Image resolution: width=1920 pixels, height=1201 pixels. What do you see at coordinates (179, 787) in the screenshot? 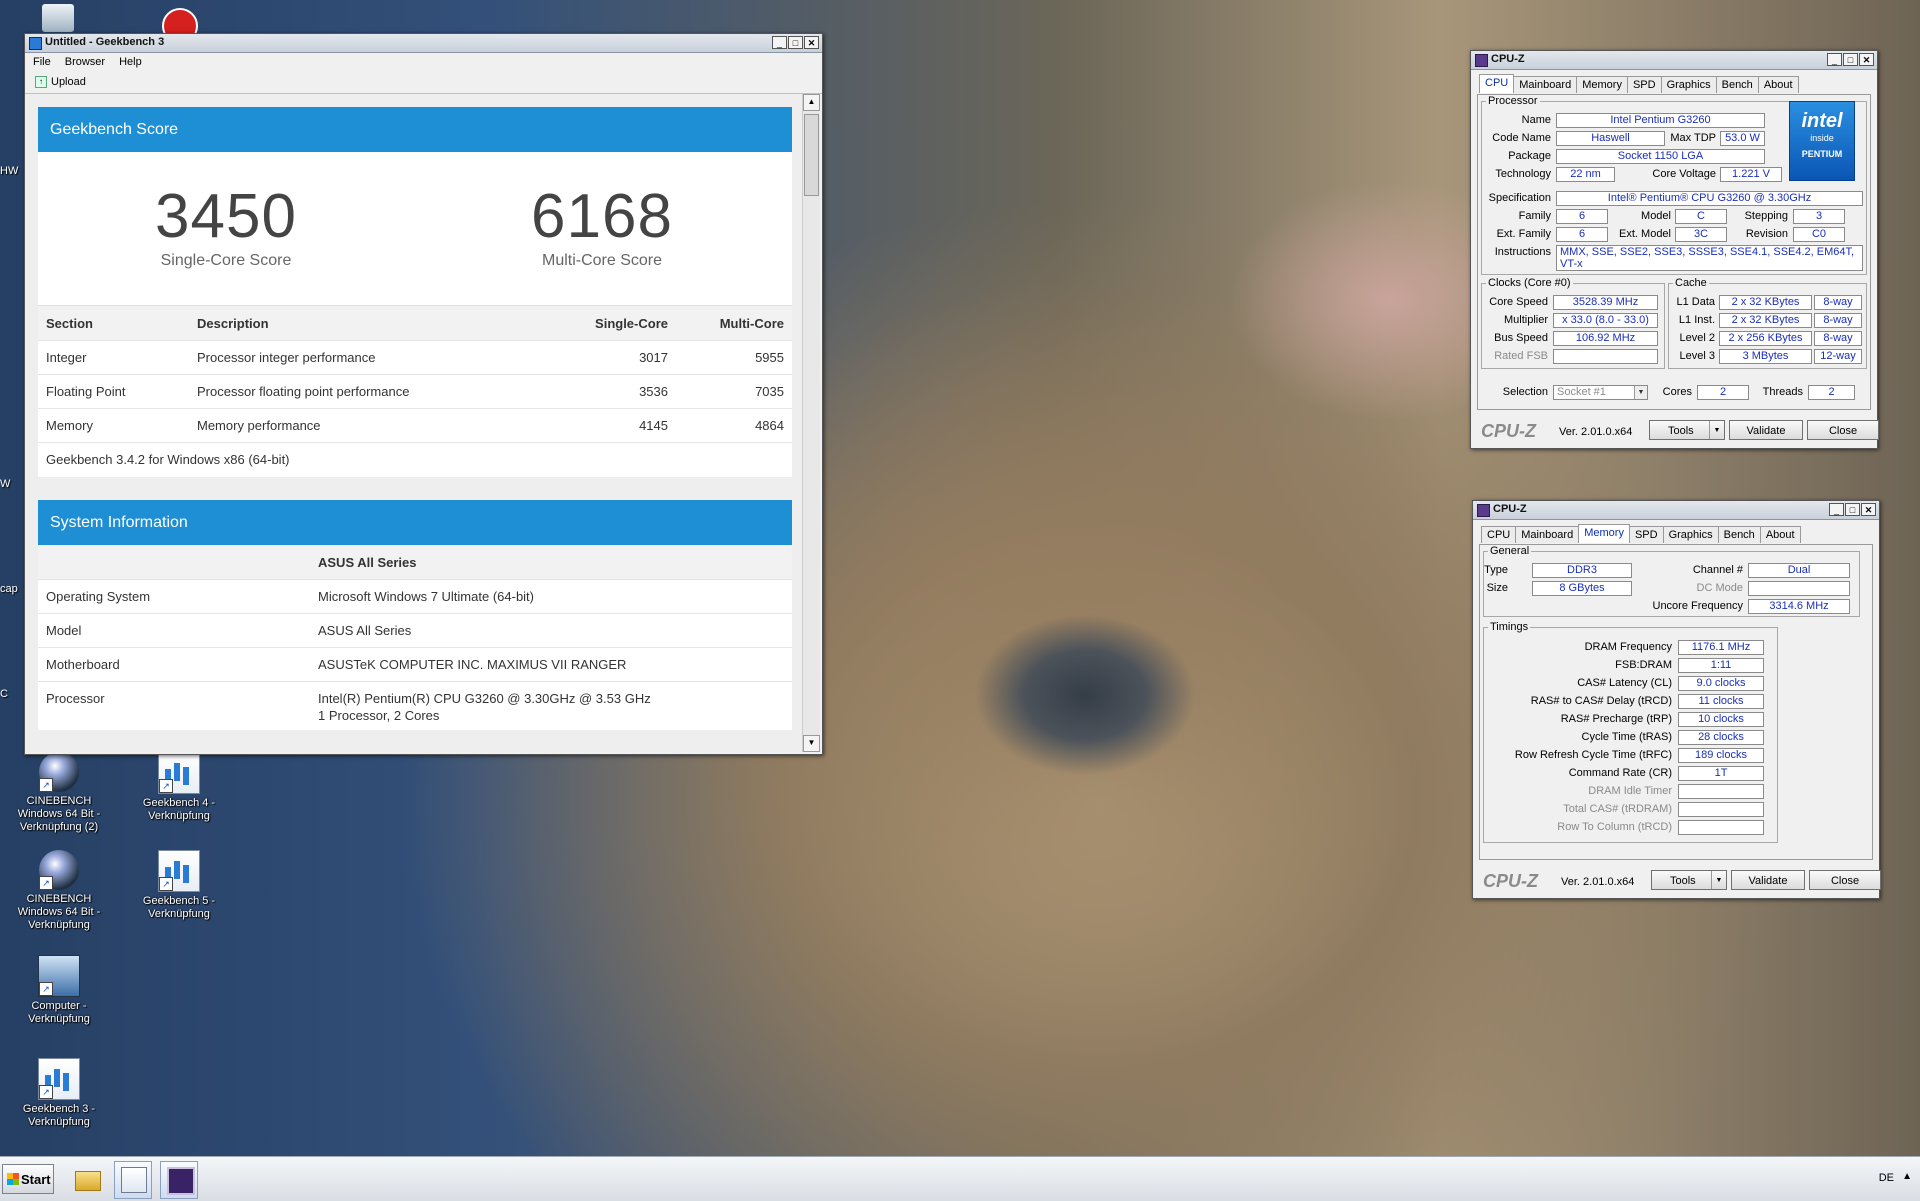
I see `desktop-icon-geekbench4: ↗ Geekbench 4 - Verknüpfung` at bounding box center [179, 787].